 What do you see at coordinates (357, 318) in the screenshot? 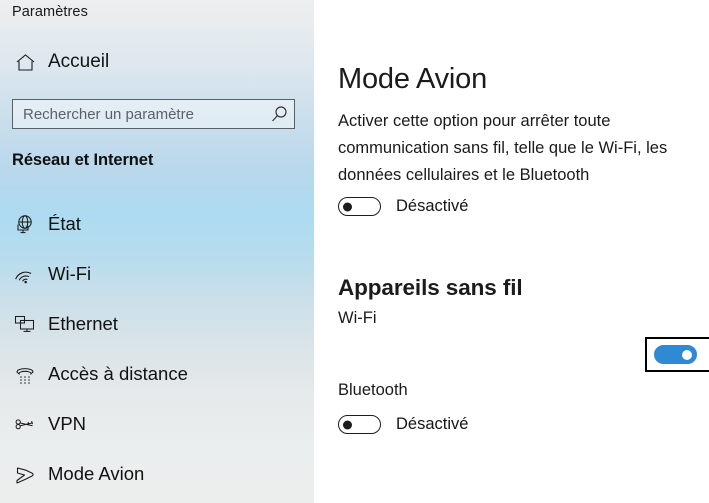
I see `wifi-device-label: Wi-Fi` at bounding box center [357, 318].